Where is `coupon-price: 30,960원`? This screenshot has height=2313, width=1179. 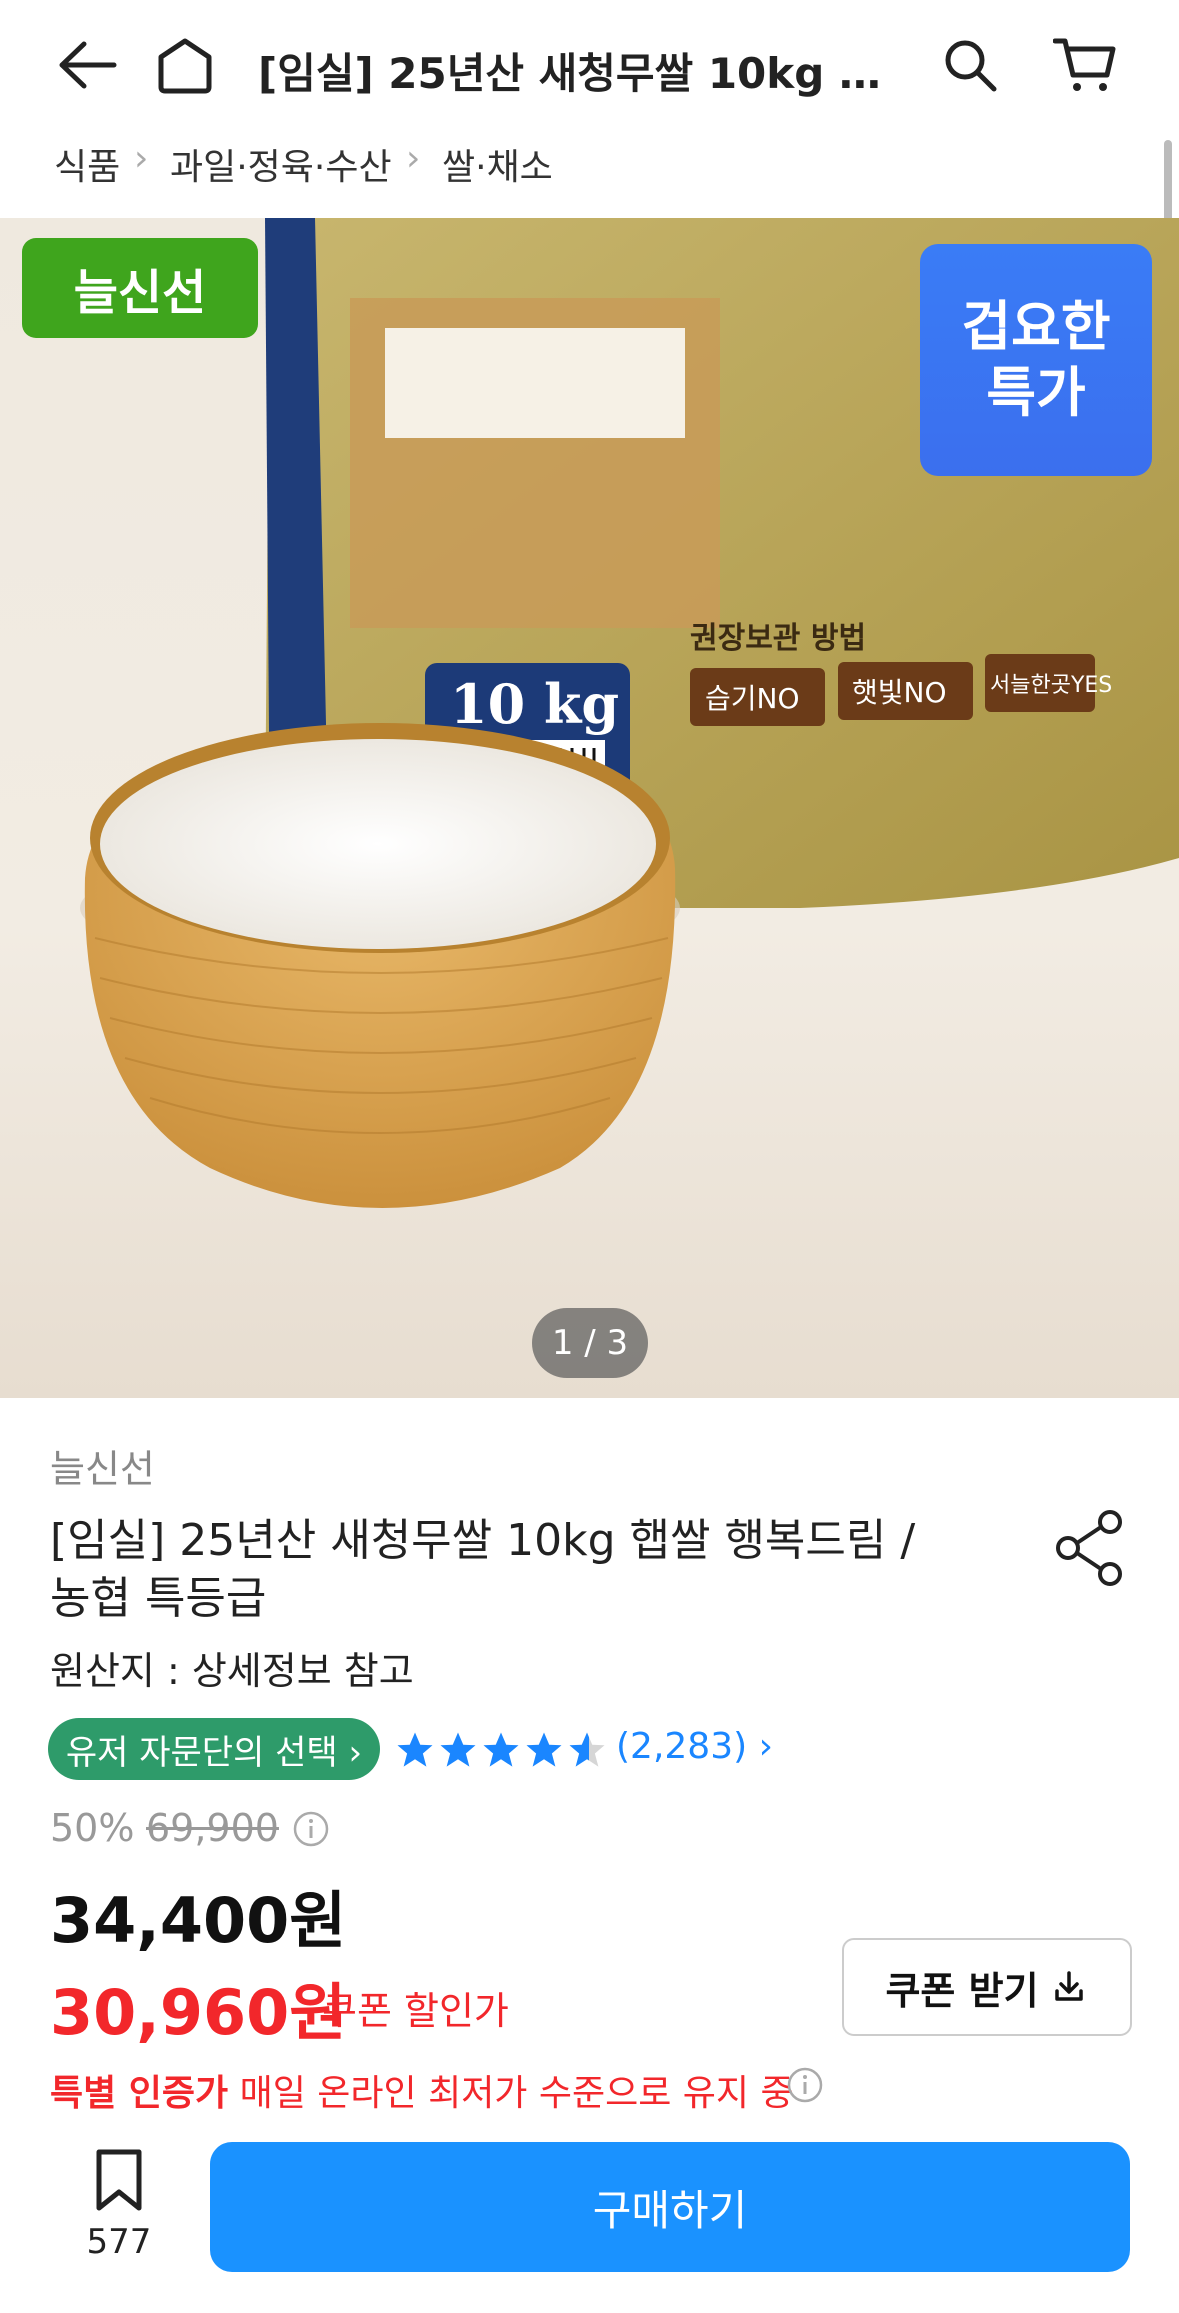 coupon-price: 30,960원 is located at coordinates (198, 2012).